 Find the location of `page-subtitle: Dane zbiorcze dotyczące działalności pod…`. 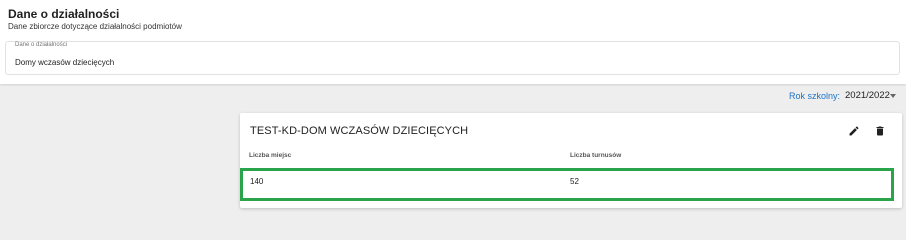

page-subtitle: Dane zbiorcze dotyczące działalności pod… is located at coordinates (95, 26).